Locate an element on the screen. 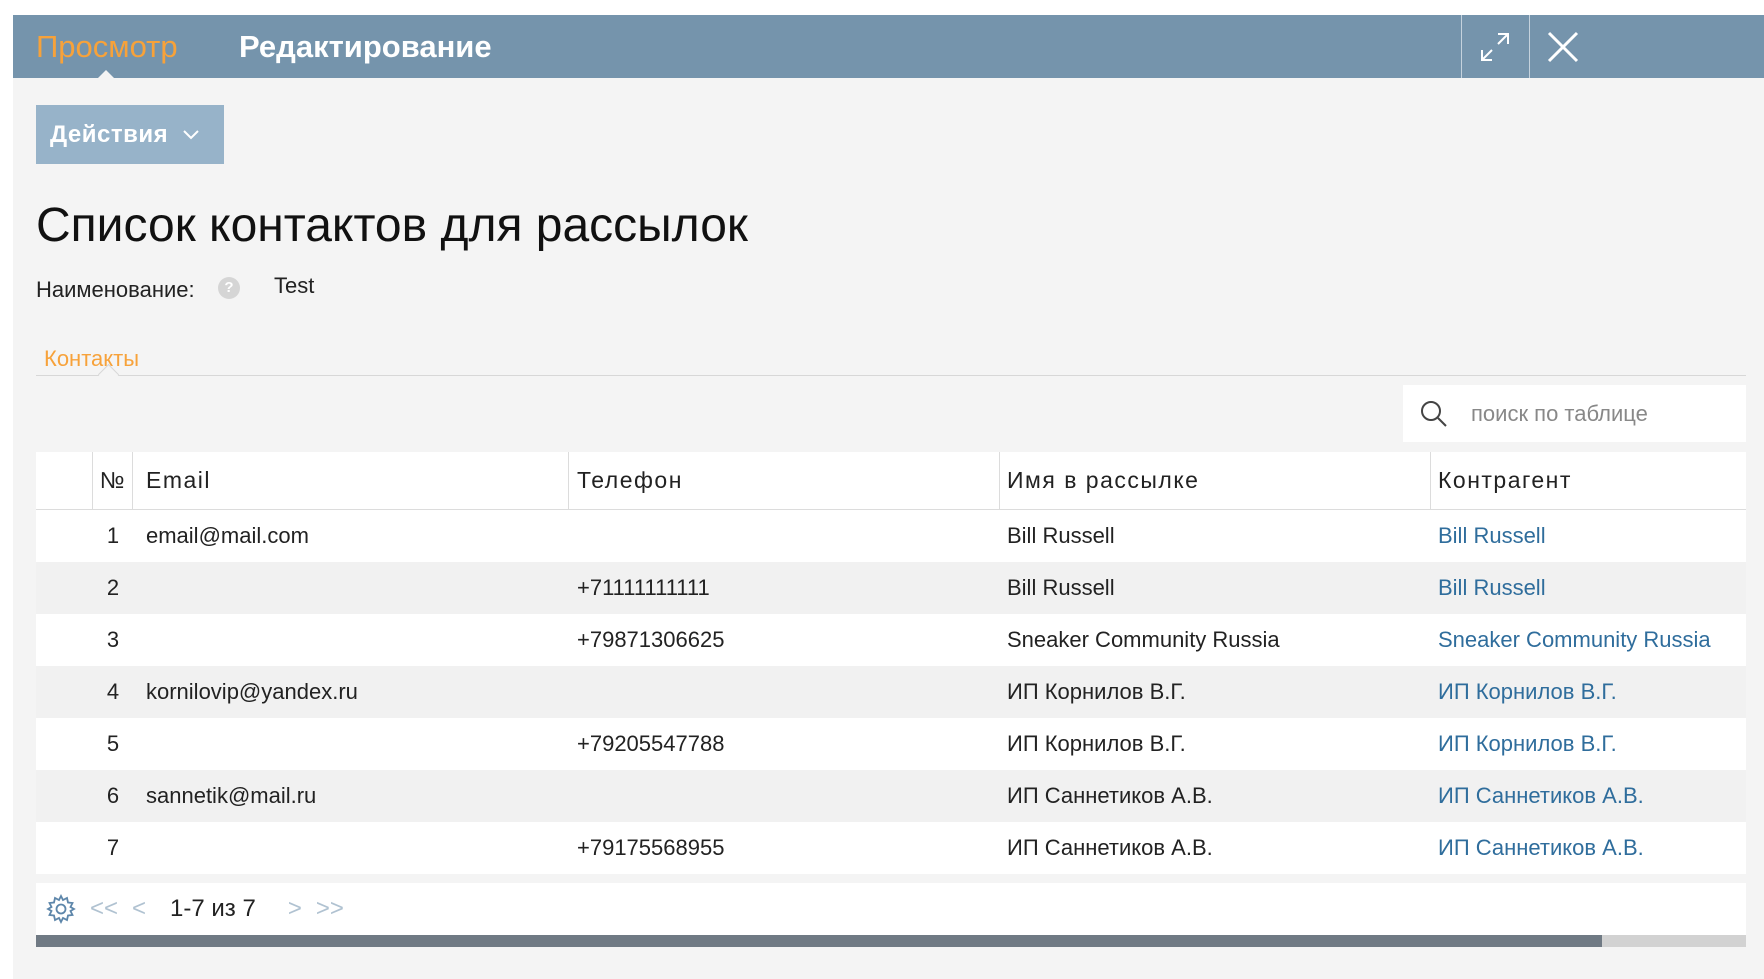 The width and height of the screenshot is (1764, 979). row-number: 3 is located at coordinates (113, 639).